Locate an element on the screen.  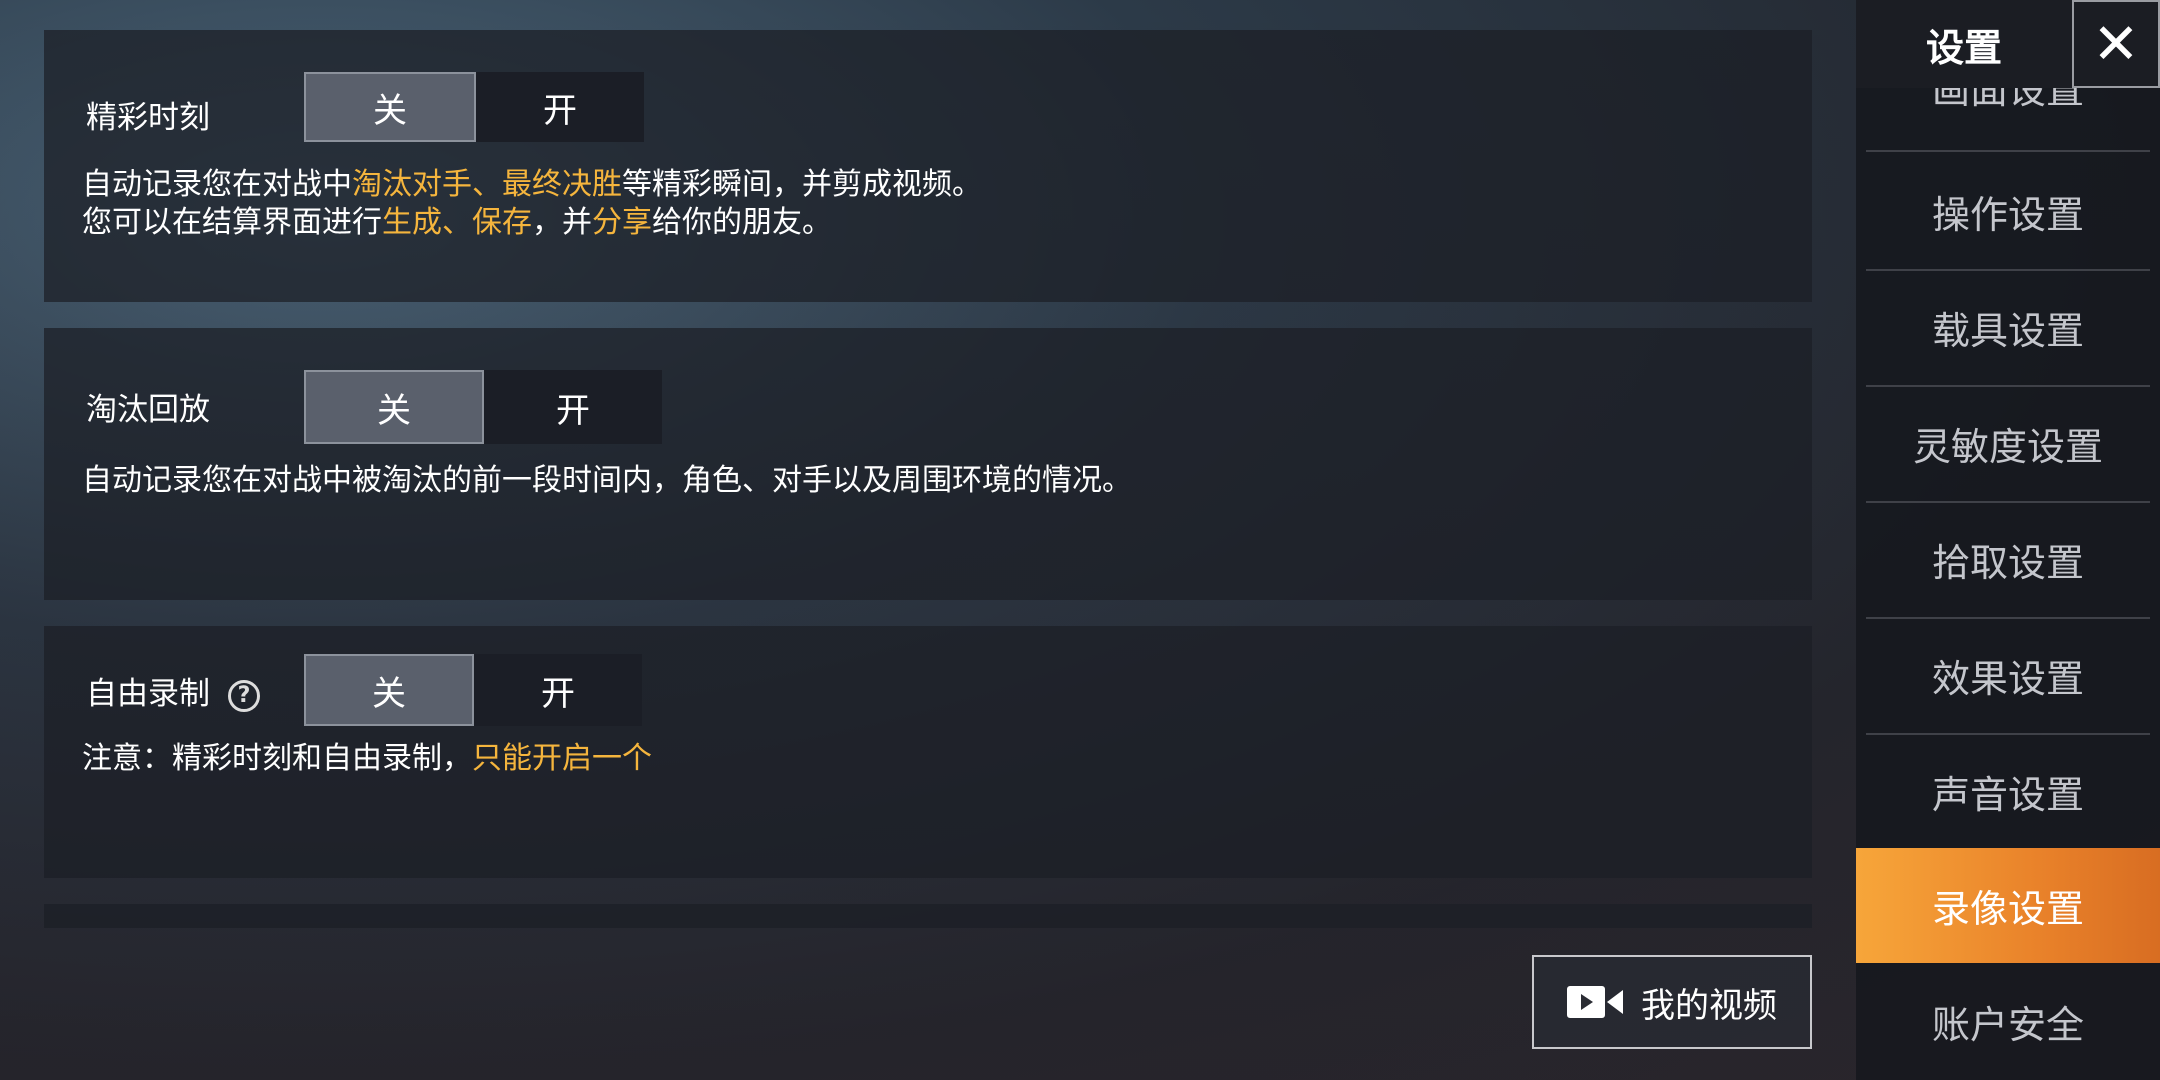
sidebar-item-pickup: 拾取设置 is located at coordinates (2008, 560).